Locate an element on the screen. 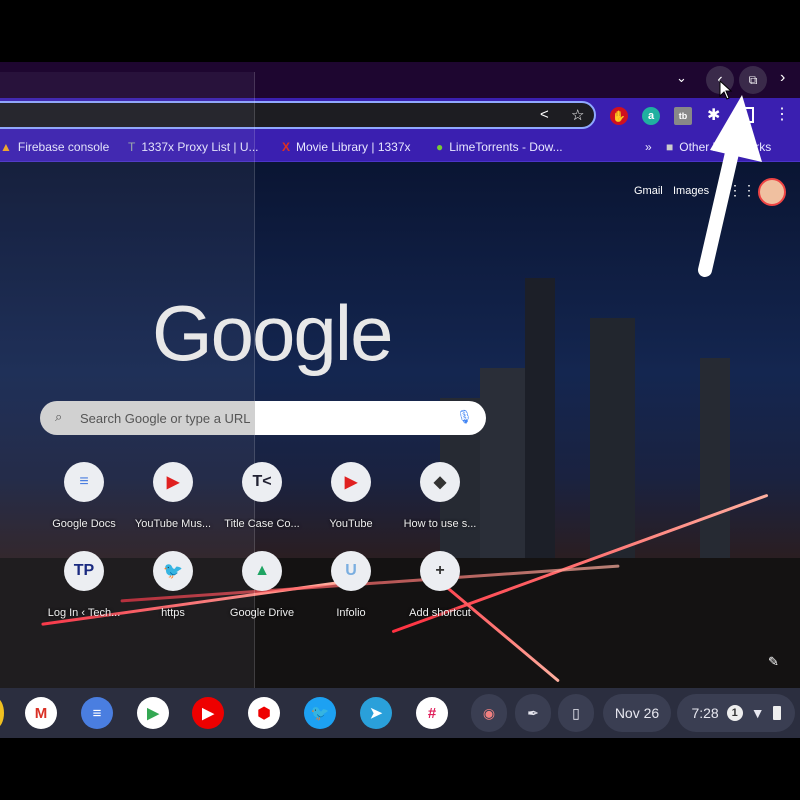  wifi-icon: ▼ is located at coordinates (757, 713).